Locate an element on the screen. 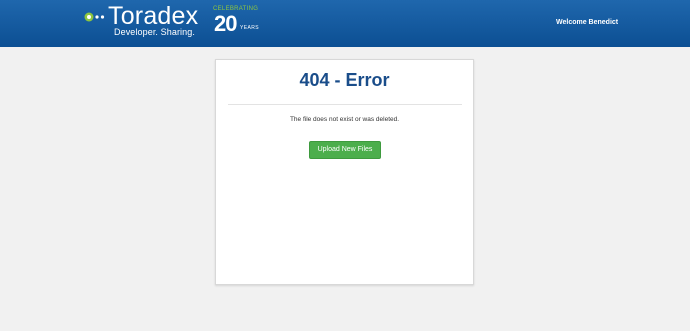 This screenshot has width=690, height=331. upload-new-files-button: Upload New Files is located at coordinates (345, 150).